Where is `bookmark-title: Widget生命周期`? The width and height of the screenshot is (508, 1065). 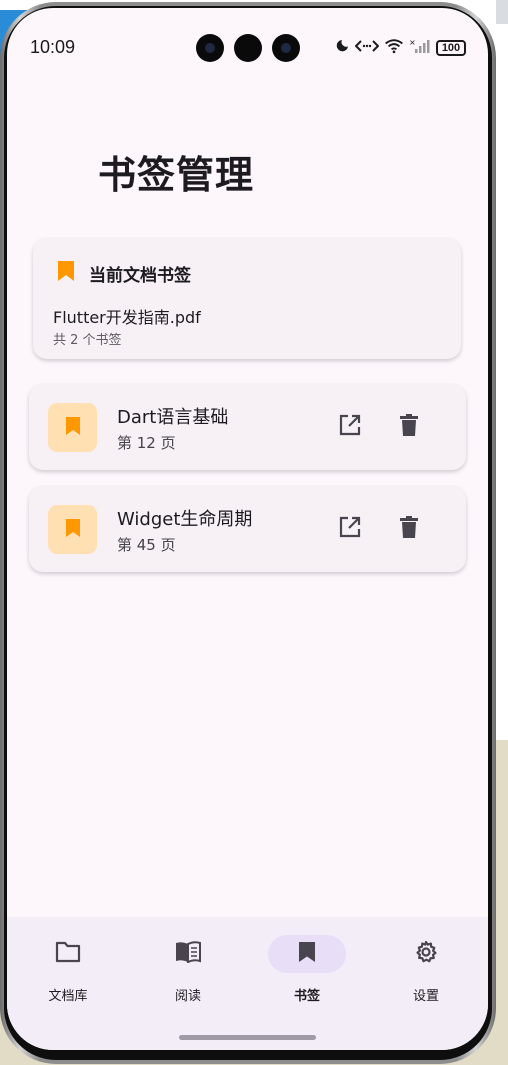
bookmark-title: Widget生命周期 is located at coordinates (185, 519).